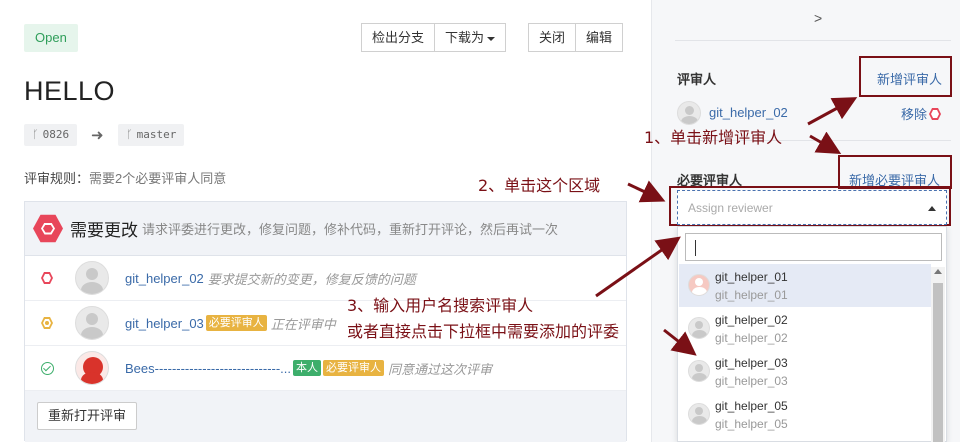 The width and height of the screenshot is (960, 442). What do you see at coordinates (697, 79) in the screenshot?
I see `reviewers-heading: 评审人` at bounding box center [697, 79].